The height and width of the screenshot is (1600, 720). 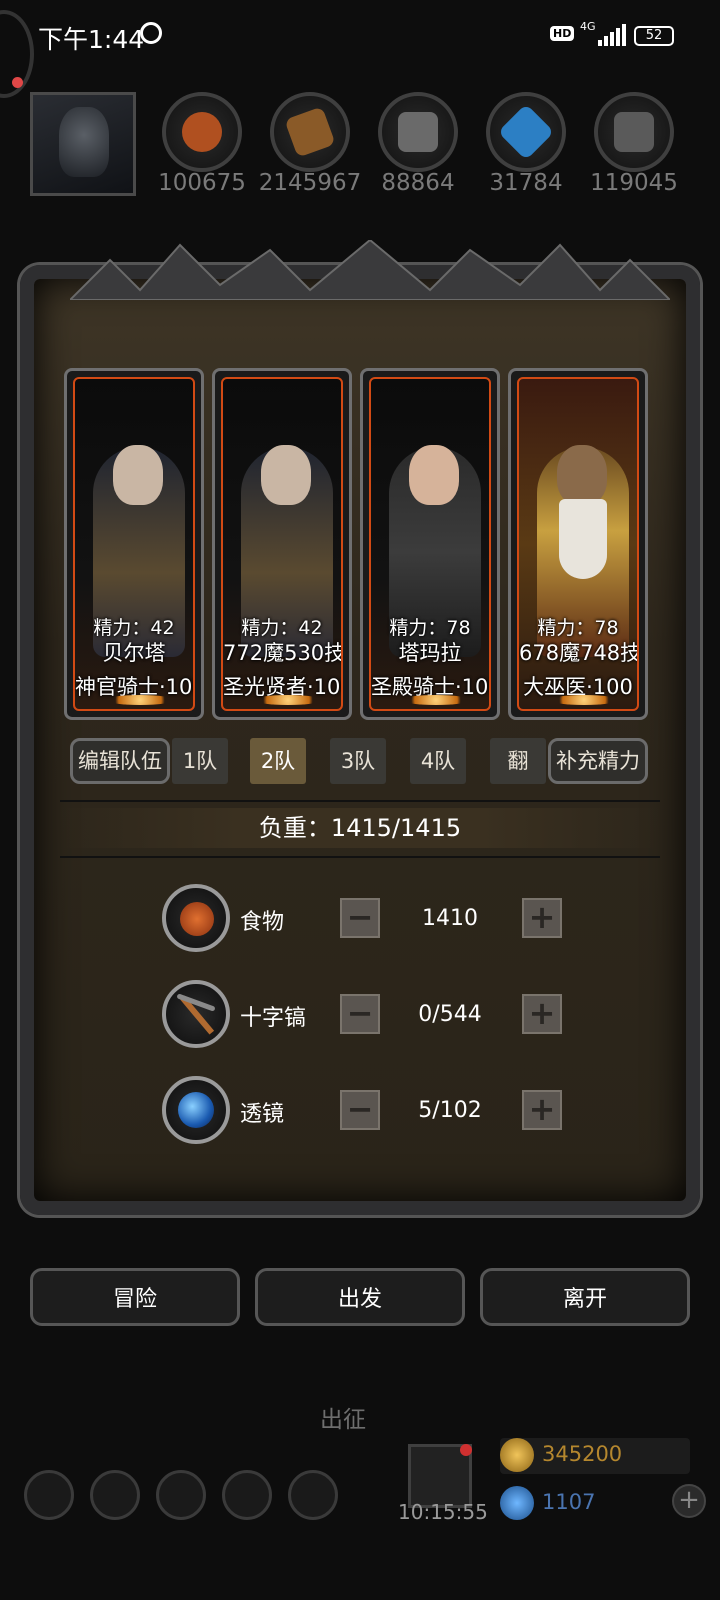 What do you see at coordinates (151, 33) in the screenshot?
I see `alarm-icon` at bounding box center [151, 33].